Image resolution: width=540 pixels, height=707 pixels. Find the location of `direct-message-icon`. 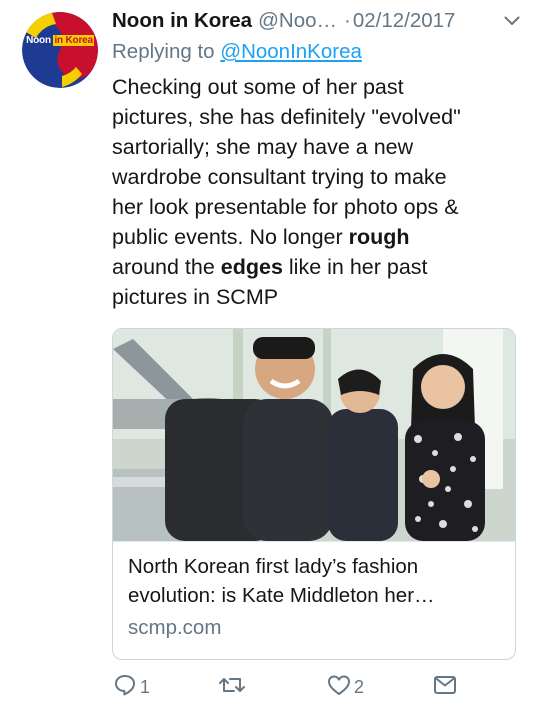

direct-message-icon is located at coordinates (445, 687).